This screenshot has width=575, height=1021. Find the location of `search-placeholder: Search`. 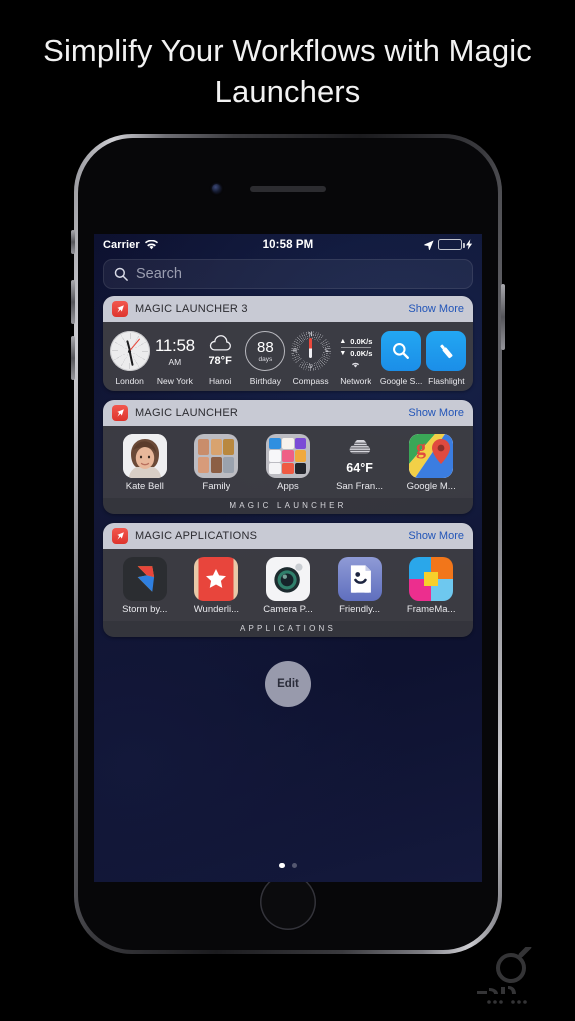

search-placeholder: Search is located at coordinates (159, 274).